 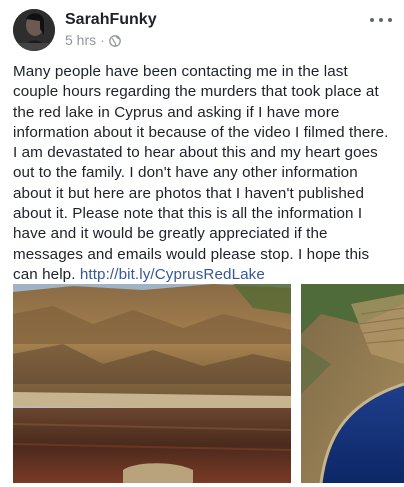 What do you see at coordinates (172, 274) in the screenshot?
I see `post-link: http://bit.ly/CyprusRedLake` at bounding box center [172, 274].